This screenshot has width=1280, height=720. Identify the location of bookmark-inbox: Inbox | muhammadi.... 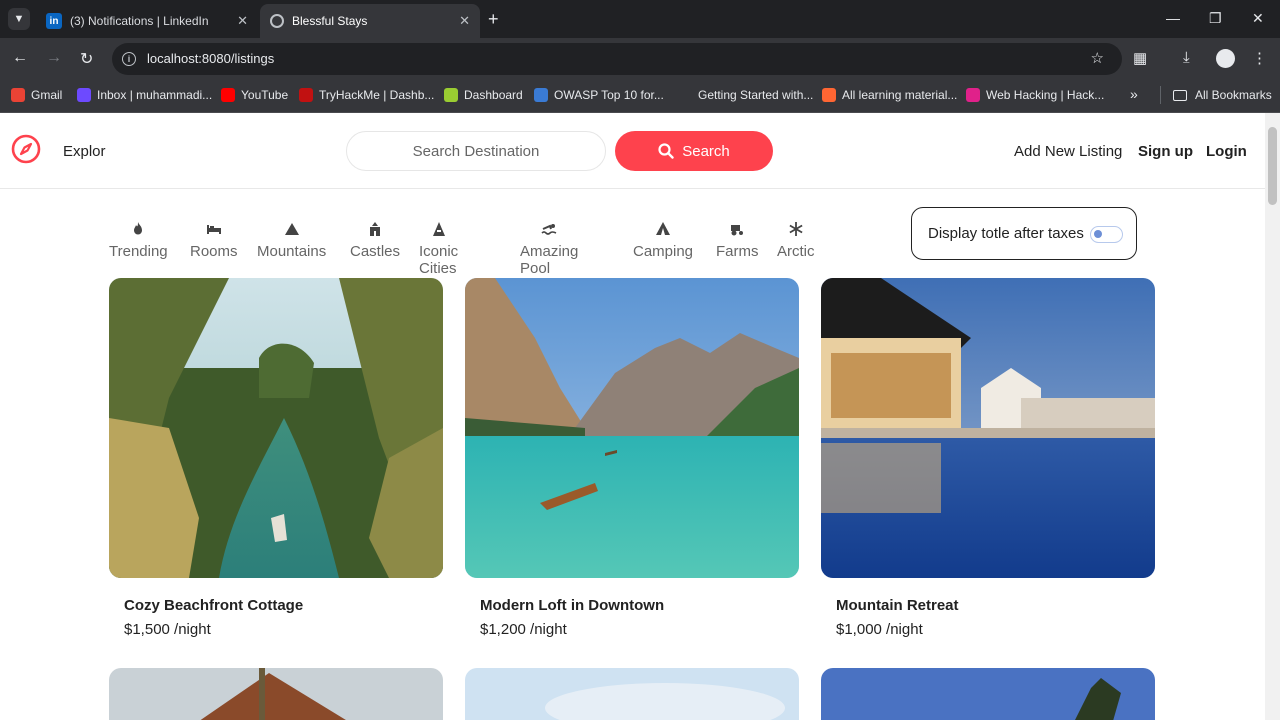
(144, 95).